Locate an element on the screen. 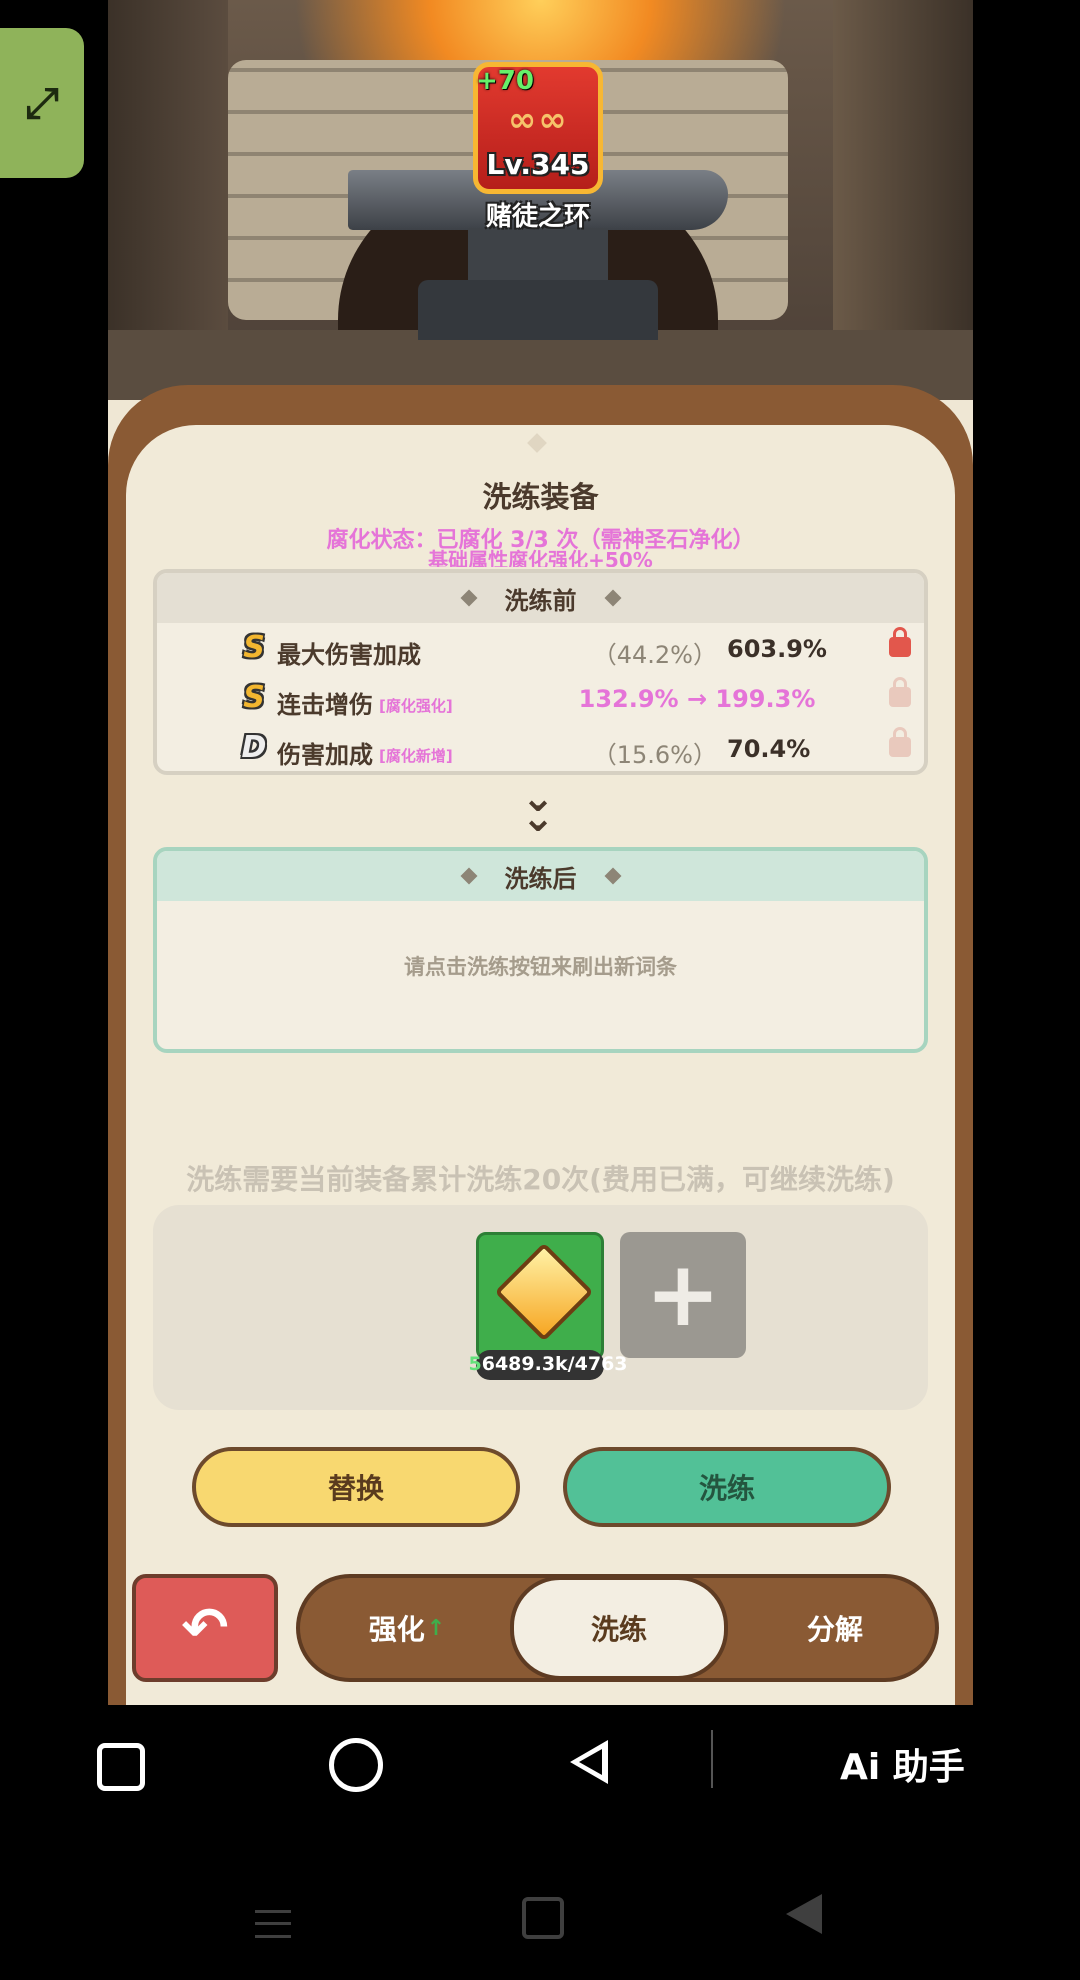  back-arrow-icon: ↶ is located at coordinates (205, 1628).